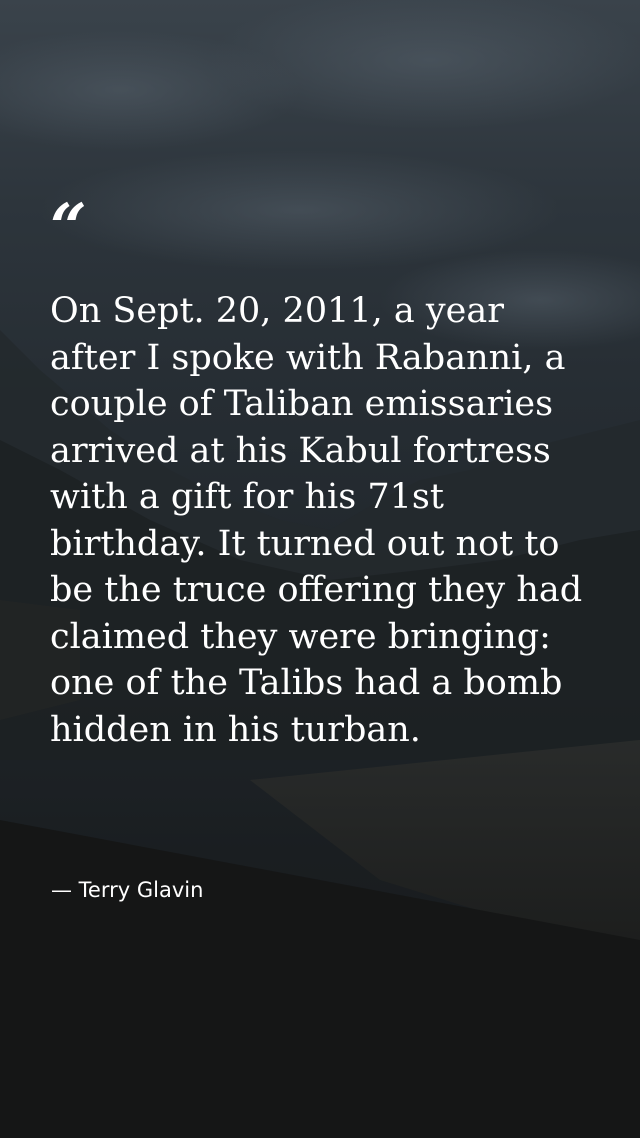 The height and width of the screenshot is (1138, 640). Describe the element at coordinates (127, 890) in the screenshot. I see `quote-attribution: — Terry Glavin` at that location.